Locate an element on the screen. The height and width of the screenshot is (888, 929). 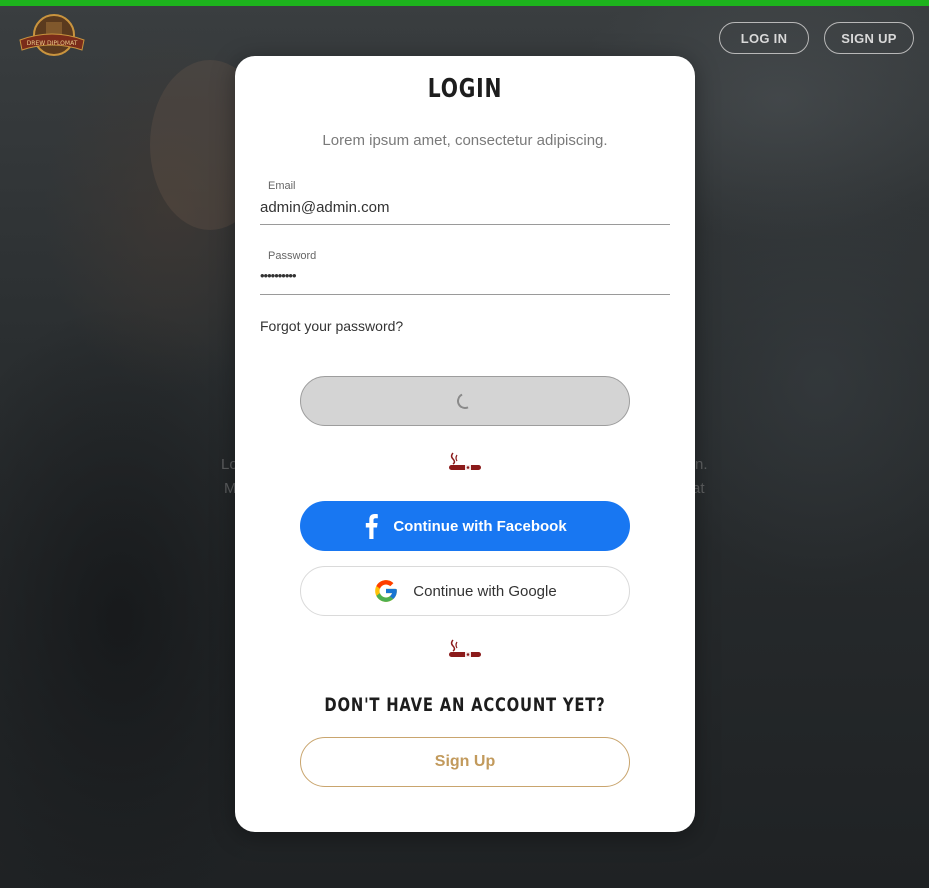
forgot-password-link: Forgot your password? is located at coordinates (331, 326).